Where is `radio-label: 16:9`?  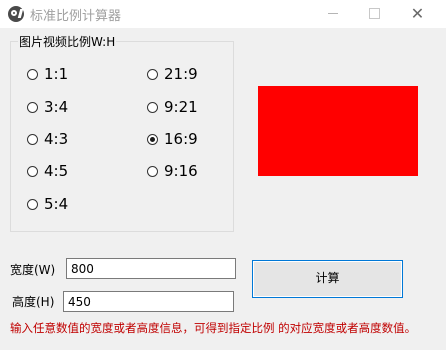 radio-label: 16:9 is located at coordinates (181, 139).